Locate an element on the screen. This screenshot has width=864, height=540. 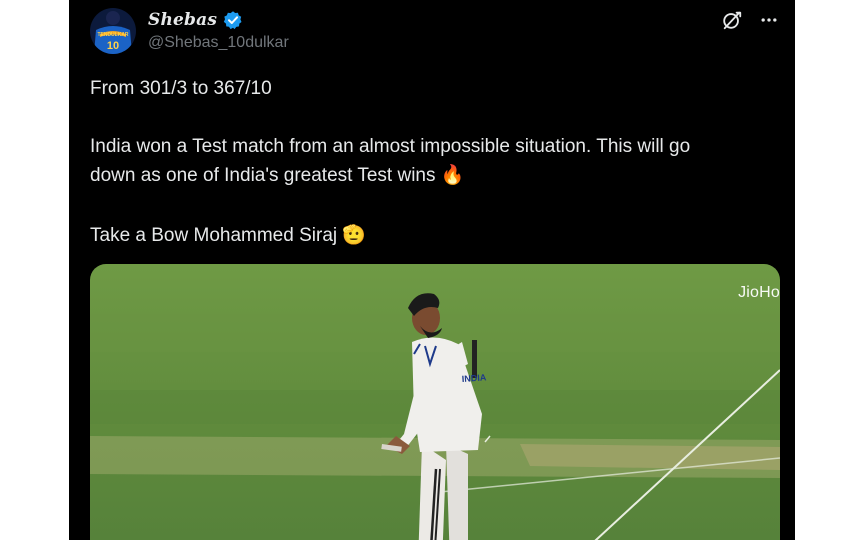
tweet-text: From 301/3 to 367/10 is located at coordinates (181, 88).